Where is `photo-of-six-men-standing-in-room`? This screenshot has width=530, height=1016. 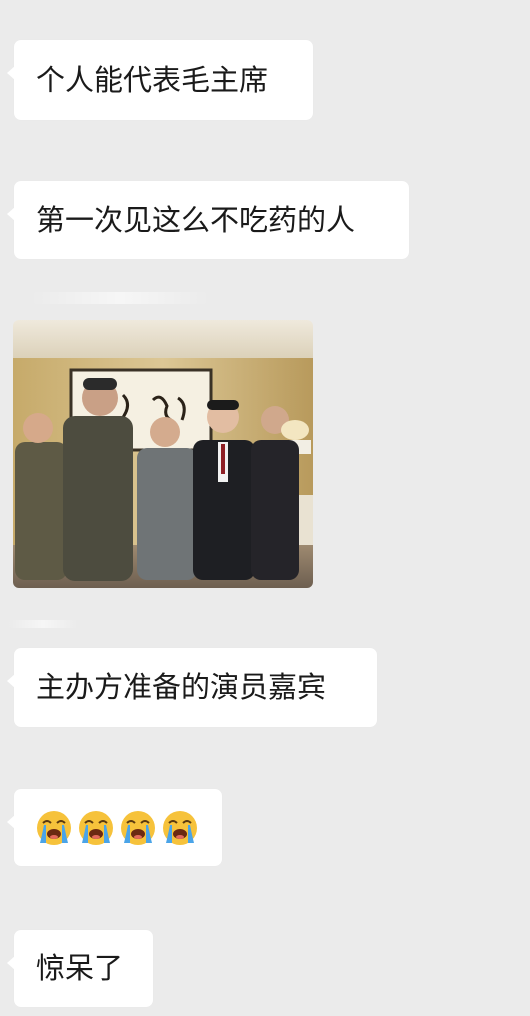 photo-of-six-men-standing-in-room is located at coordinates (163, 454).